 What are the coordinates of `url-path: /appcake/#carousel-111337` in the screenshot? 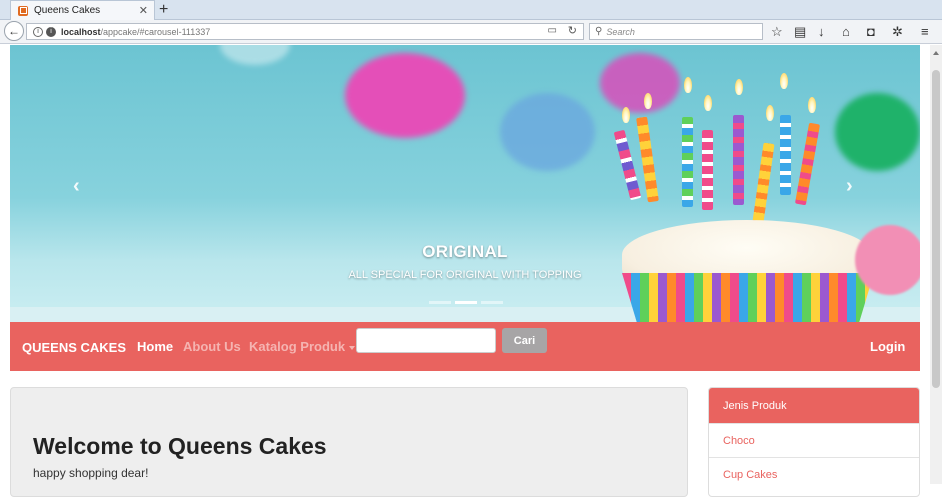 It's located at (155, 31).